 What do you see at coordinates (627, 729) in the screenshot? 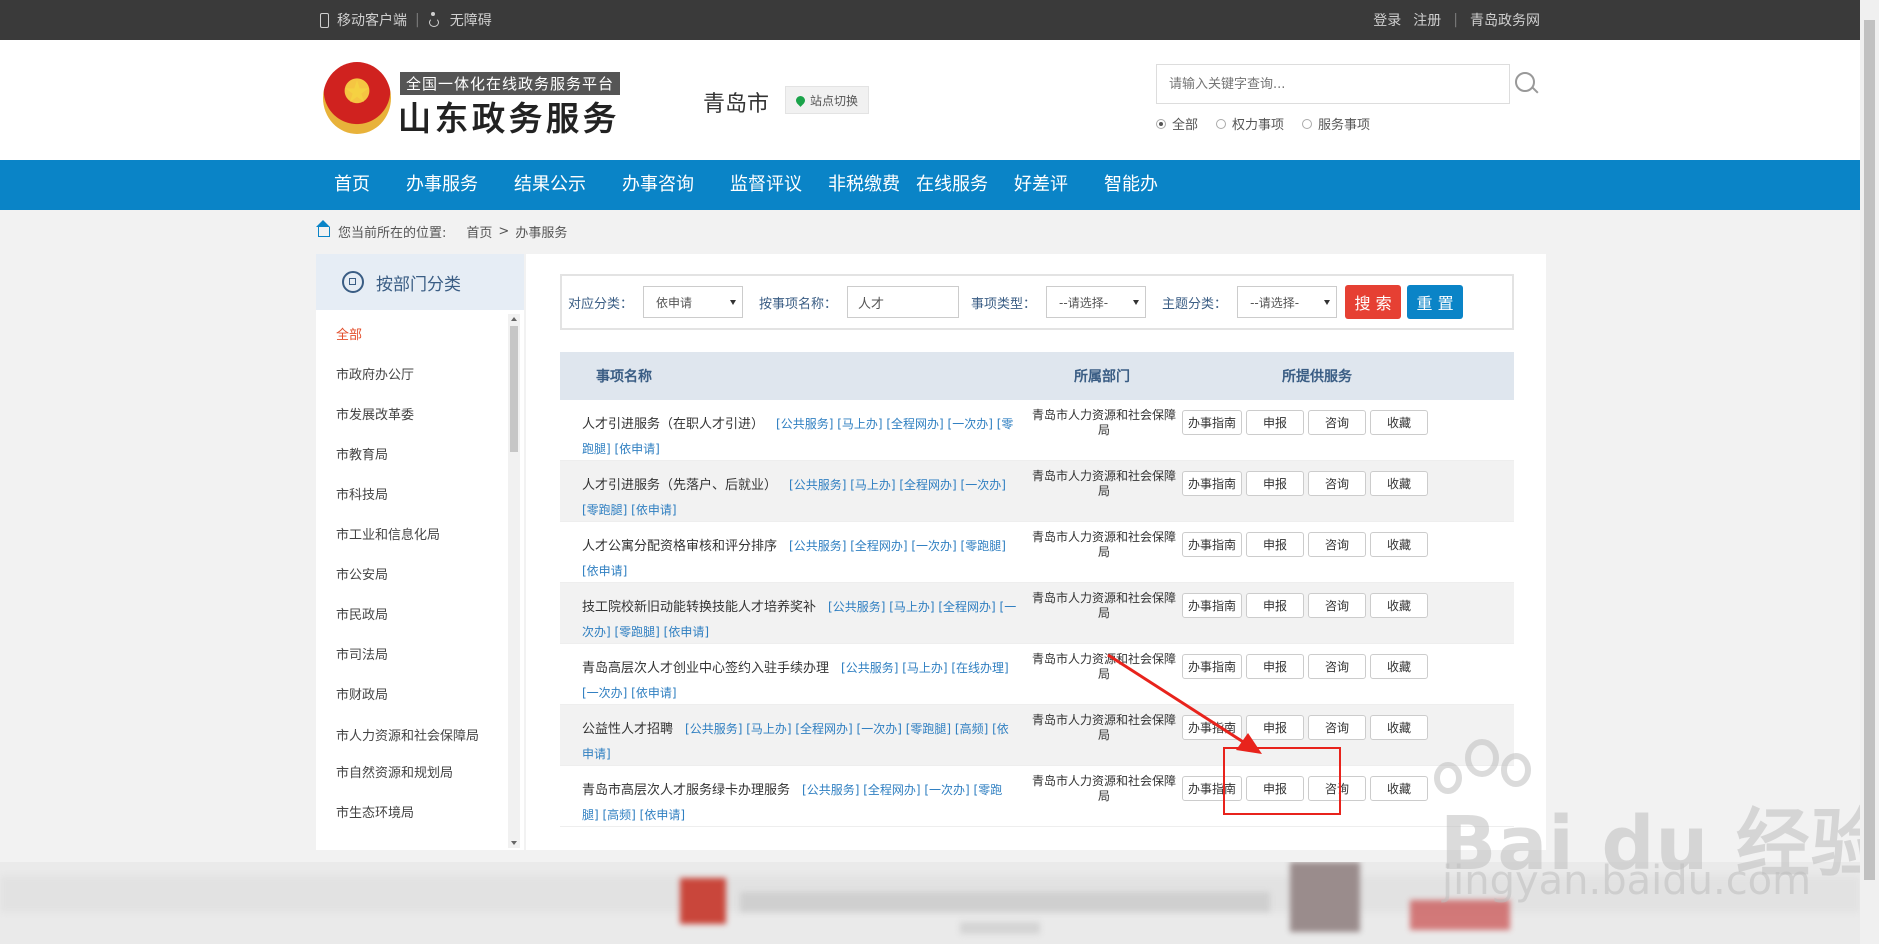
I see `item-name-link: 公益性人才招聘` at bounding box center [627, 729].